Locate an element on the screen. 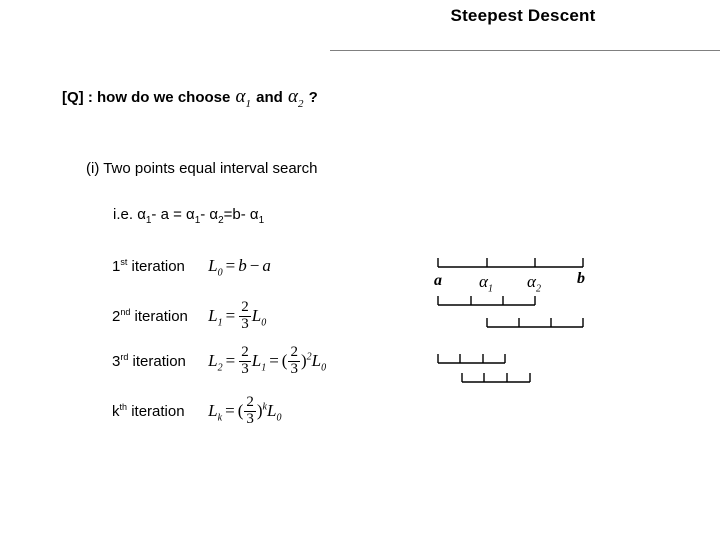 The height and width of the screenshot is (540, 720). alpha-1-symbol: α1 is located at coordinates (243, 98).